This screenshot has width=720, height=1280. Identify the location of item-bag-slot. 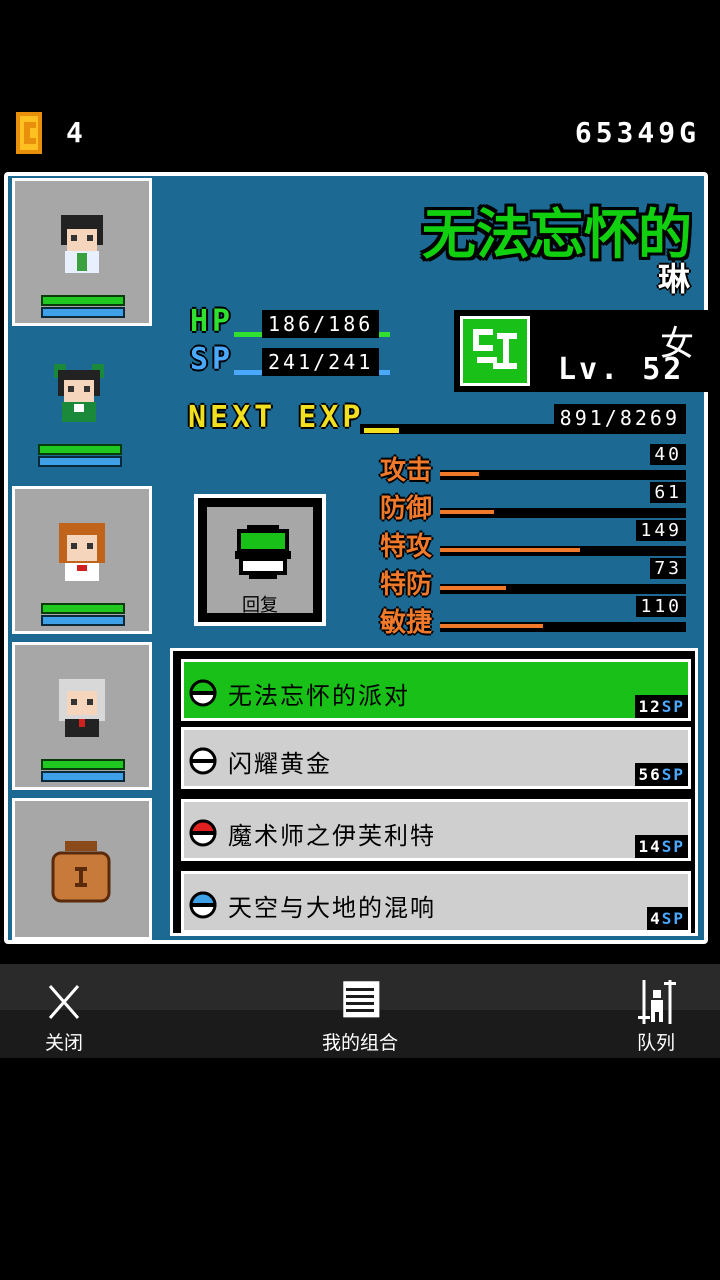
(82, 869).